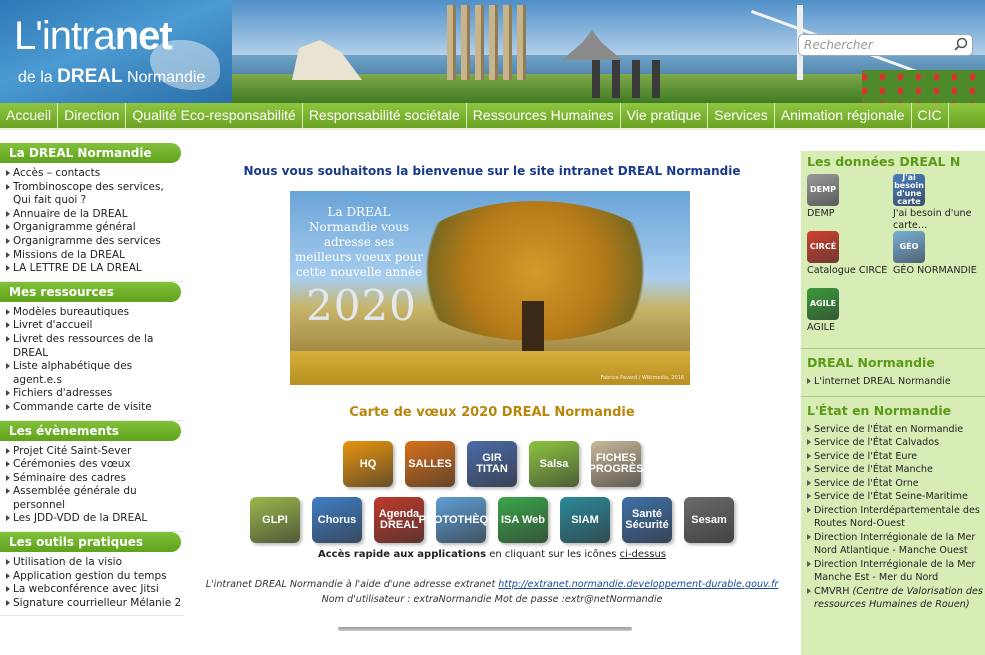 The width and height of the screenshot is (985, 655). I want to click on data-app: AGILE AGILE, so click(850, 316).